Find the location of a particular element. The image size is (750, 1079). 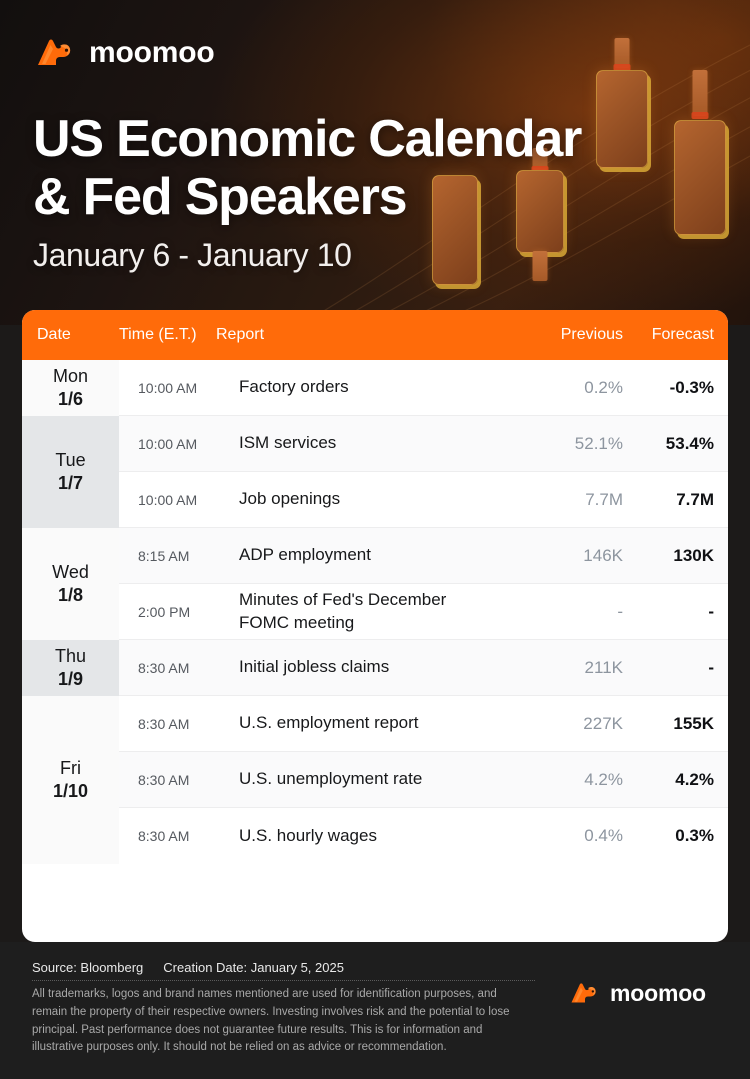

column-header-report: Report is located at coordinates (240, 334).